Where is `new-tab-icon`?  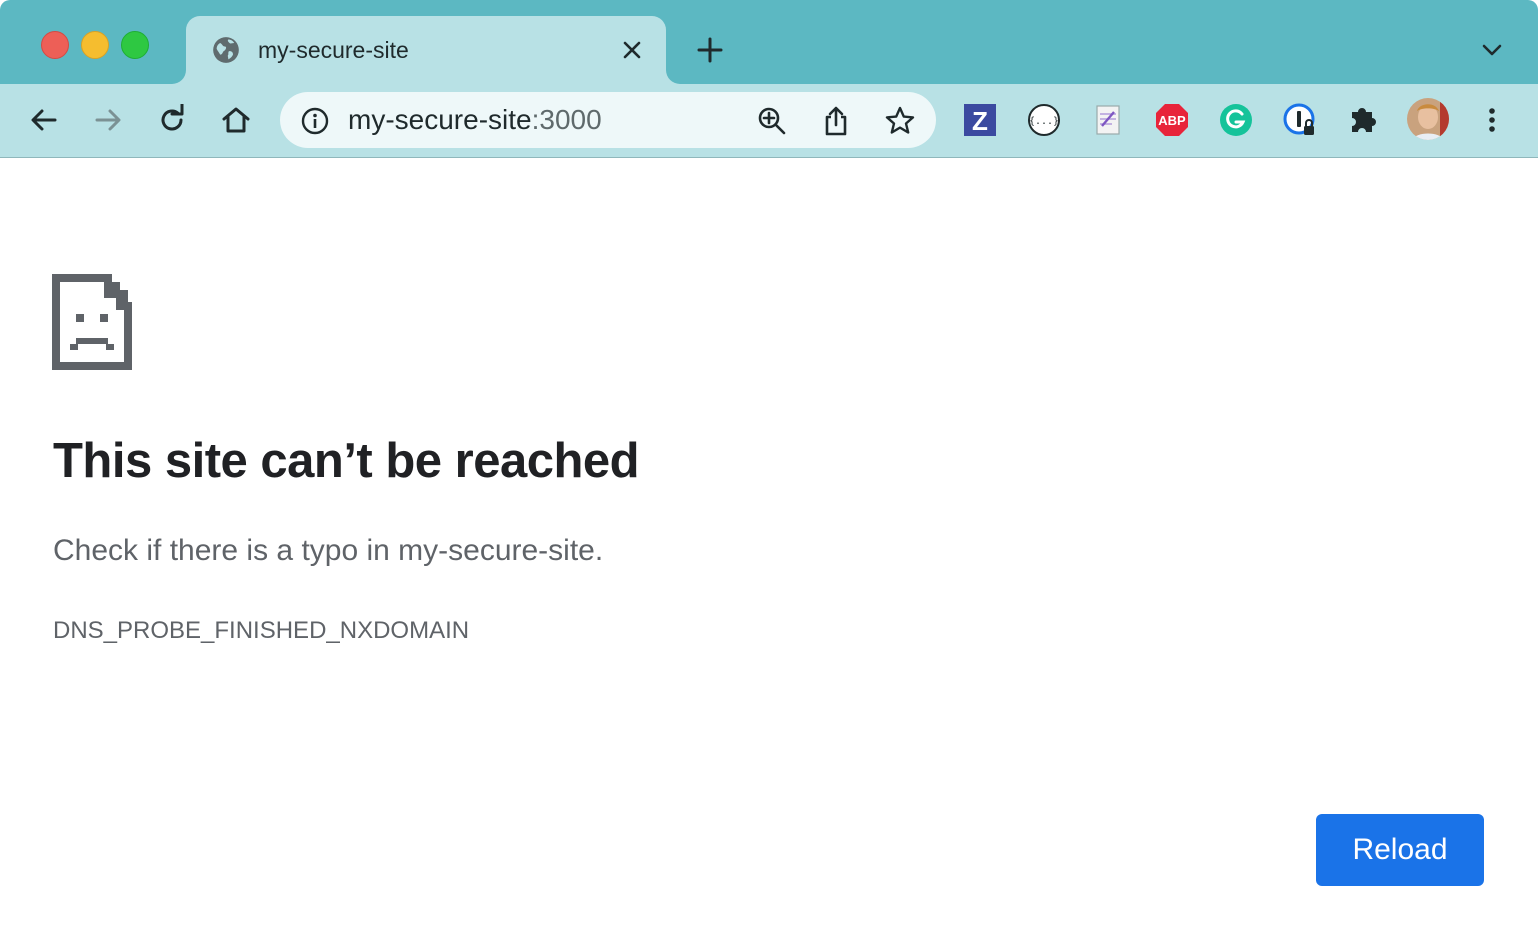
new-tab-icon is located at coordinates (710, 50).